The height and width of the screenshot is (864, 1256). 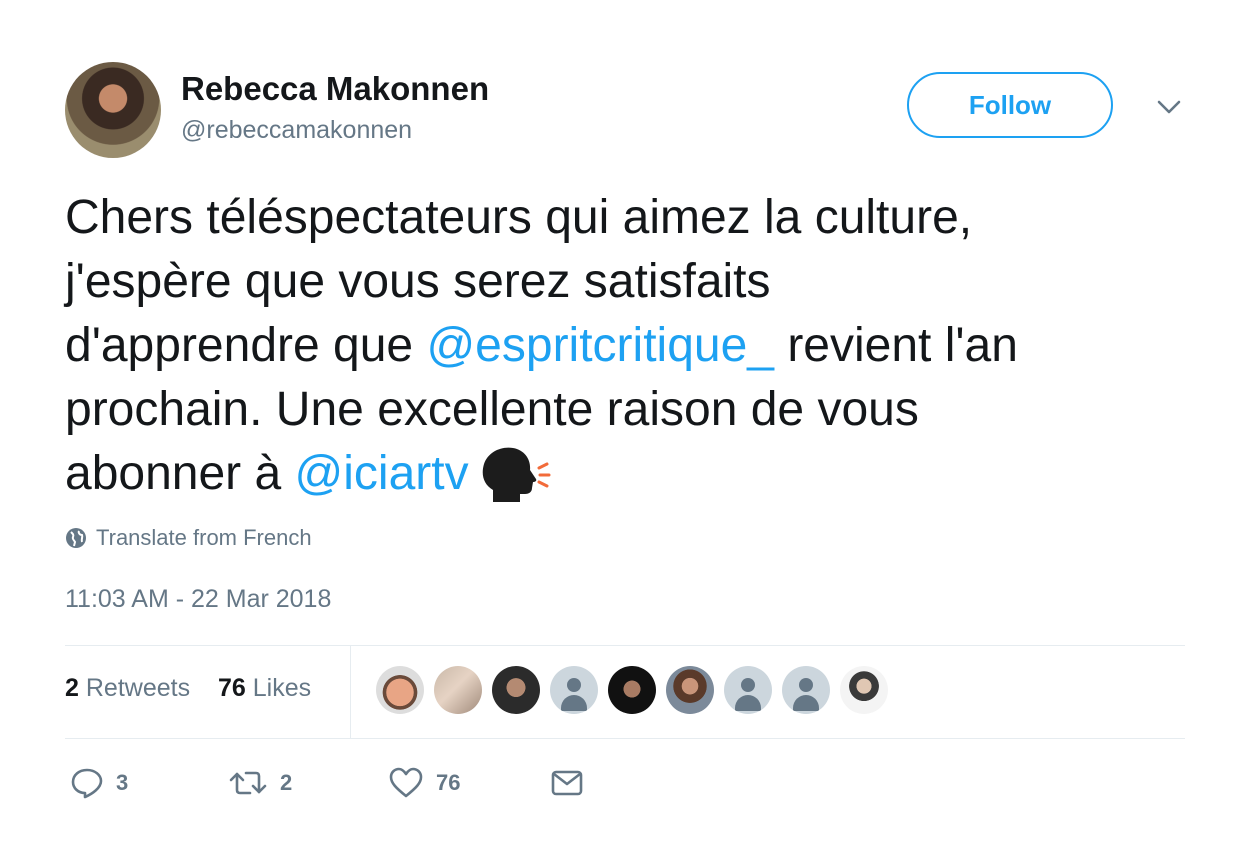 What do you see at coordinates (180, 473) in the screenshot?
I see `tweet-text-segment: abonner à` at bounding box center [180, 473].